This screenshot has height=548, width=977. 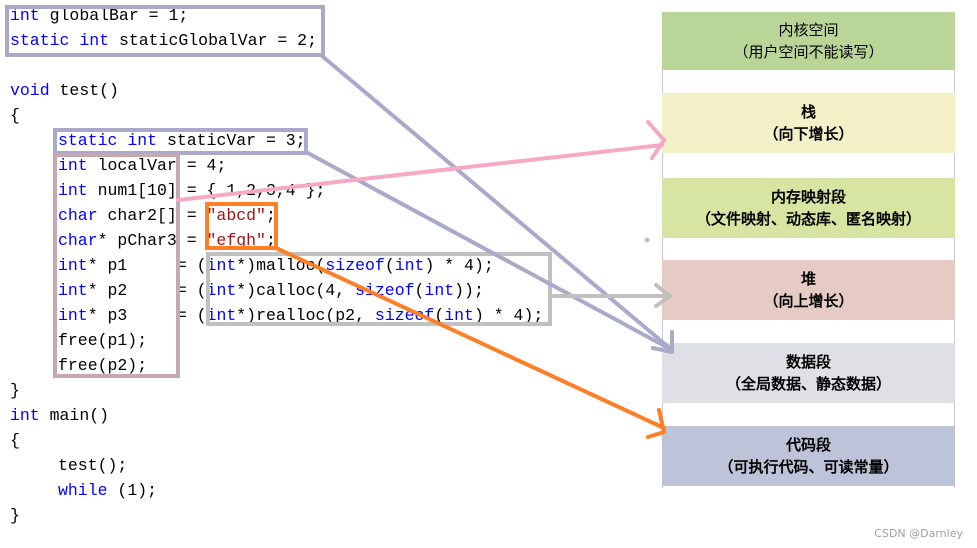 What do you see at coordinates (647, 240) in the screenshot?
I see `stray-dot` at bounding box center [647, 240].